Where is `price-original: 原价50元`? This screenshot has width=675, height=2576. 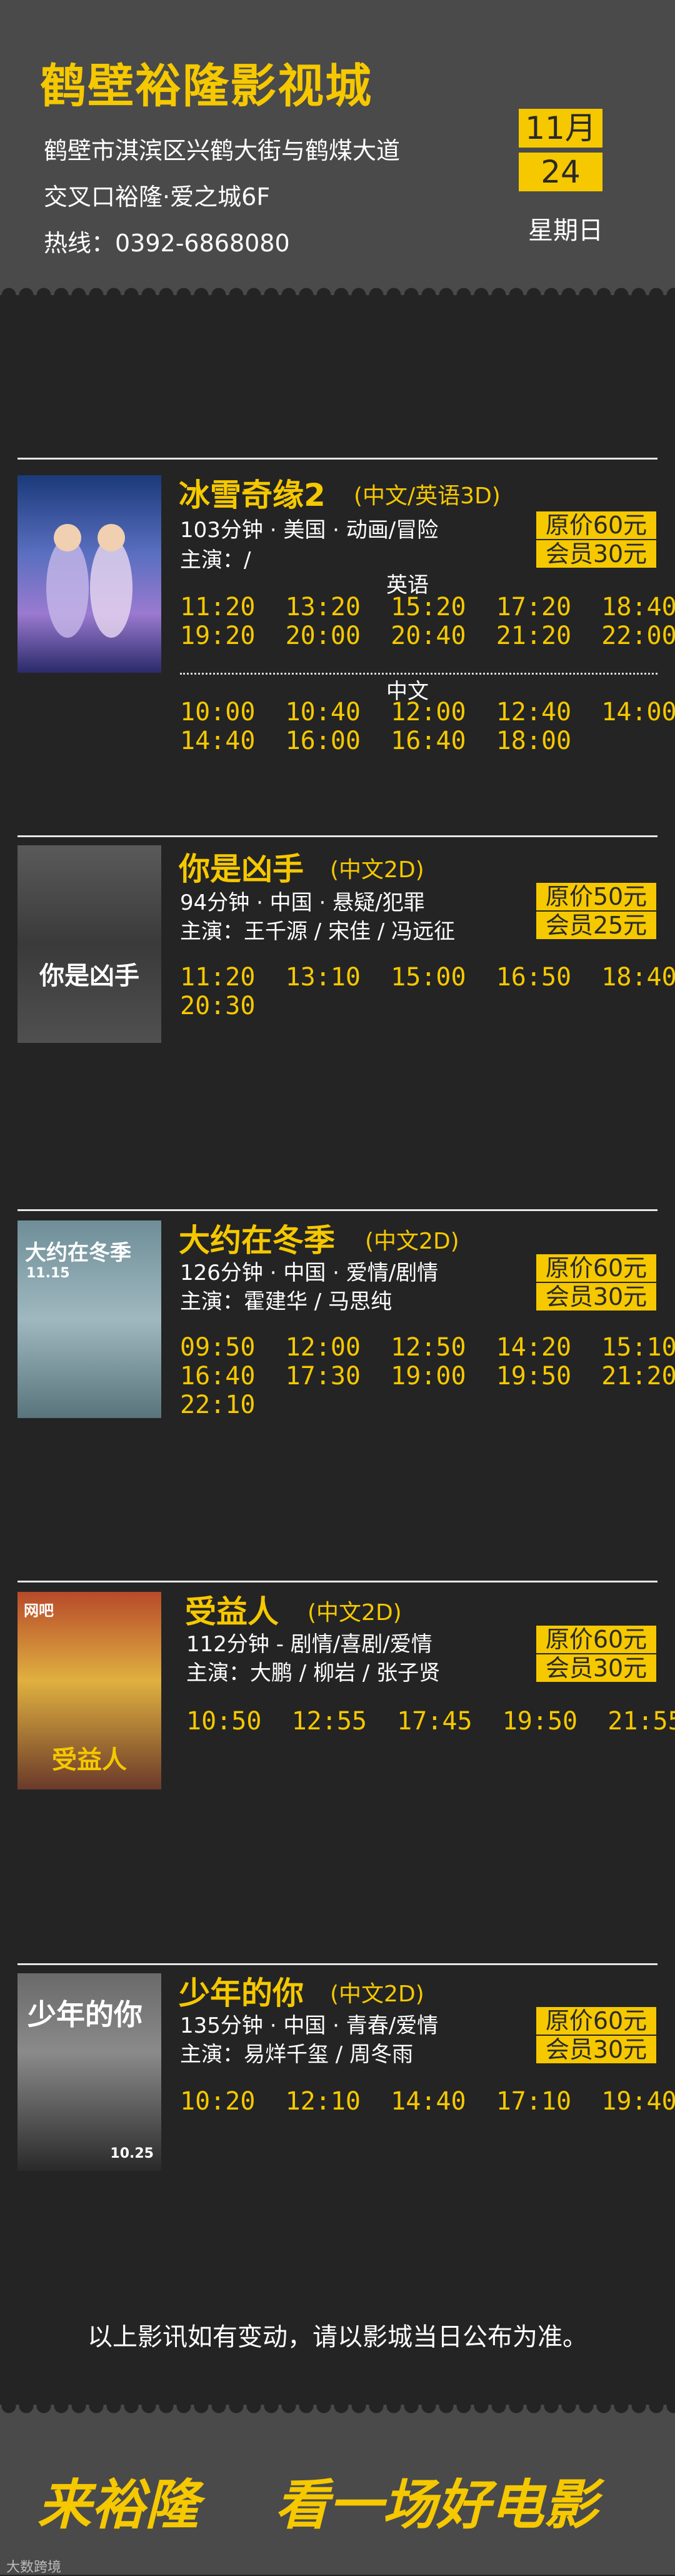
price-original: 原价50元 is located at coordinates (596, 897).